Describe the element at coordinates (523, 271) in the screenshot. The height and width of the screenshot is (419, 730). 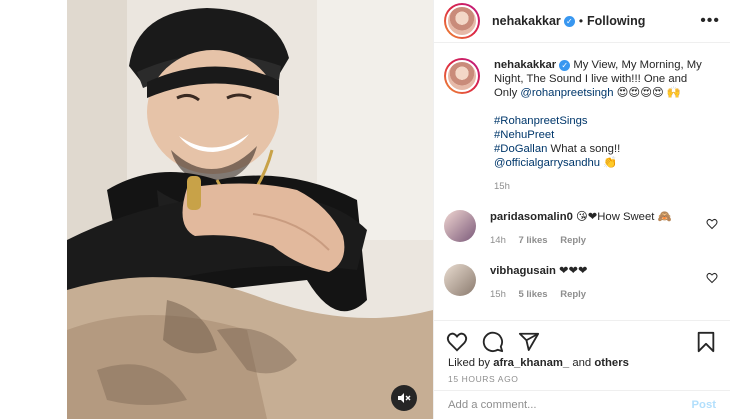
I see `commenter-username: vibhagusain` at that location.